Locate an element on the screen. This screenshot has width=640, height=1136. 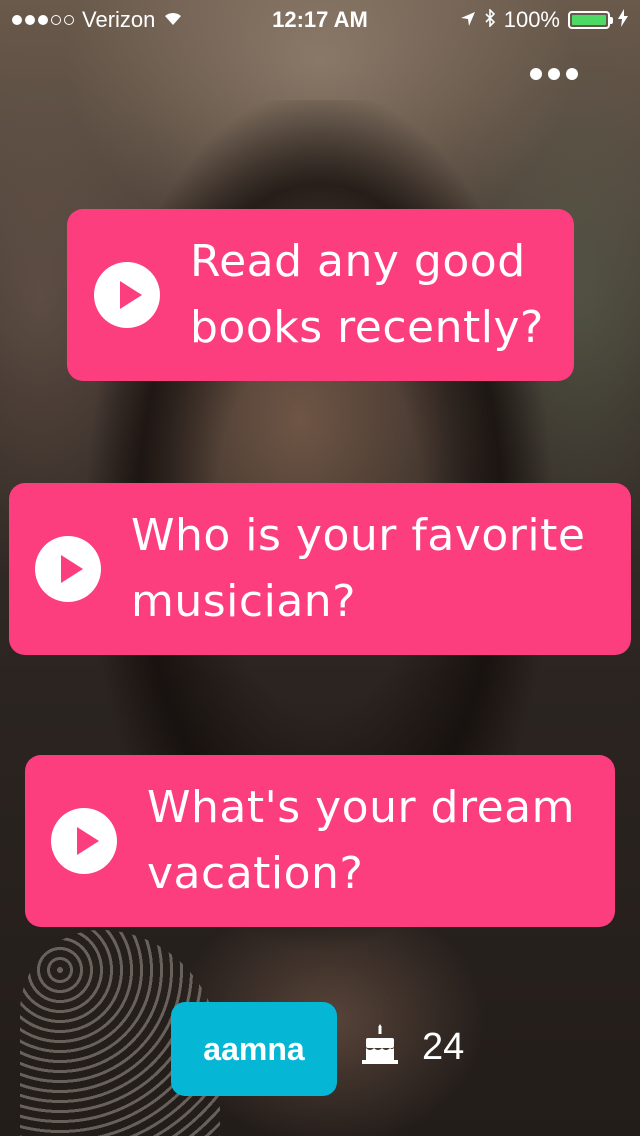
question-text-3: What's your dream vacation? is located at coordinates (361, 840).